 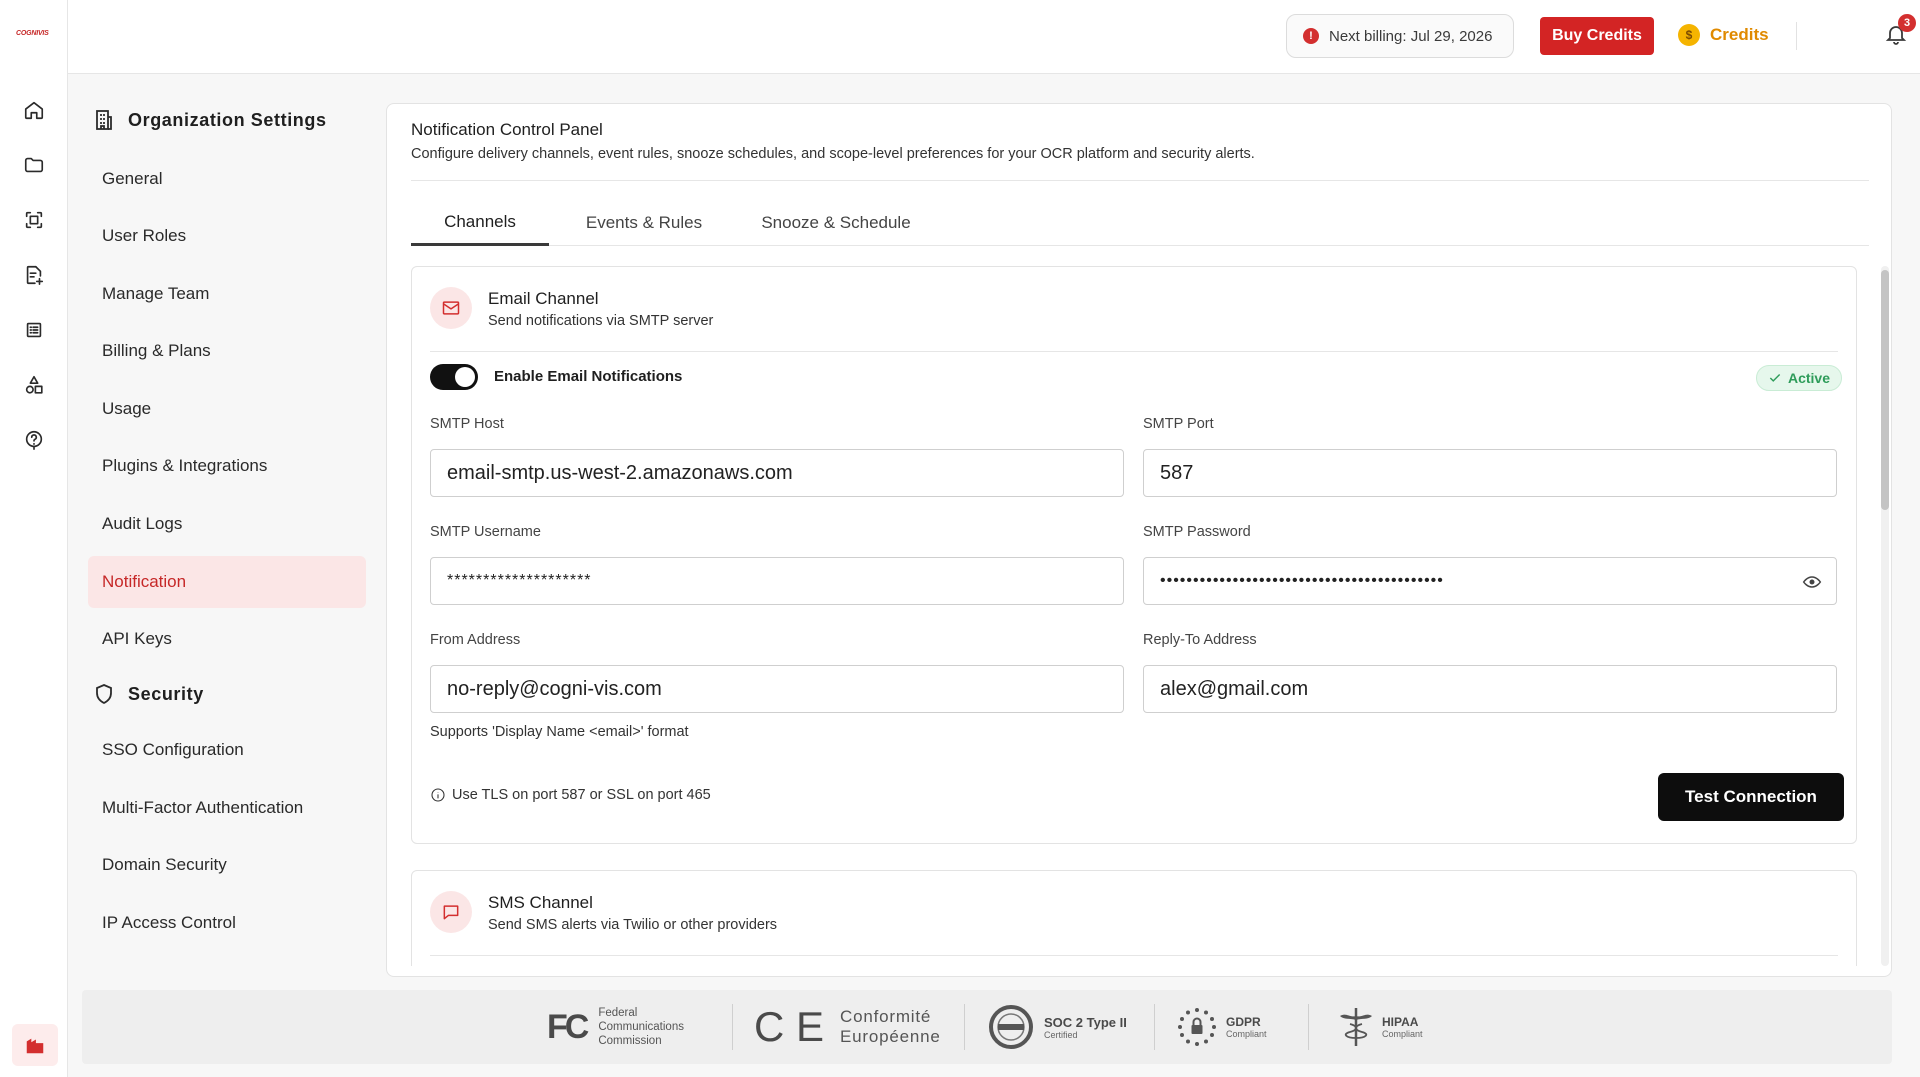 I want to click on reply-to-label: Reply-To Address, so click(x=1200, y=640).